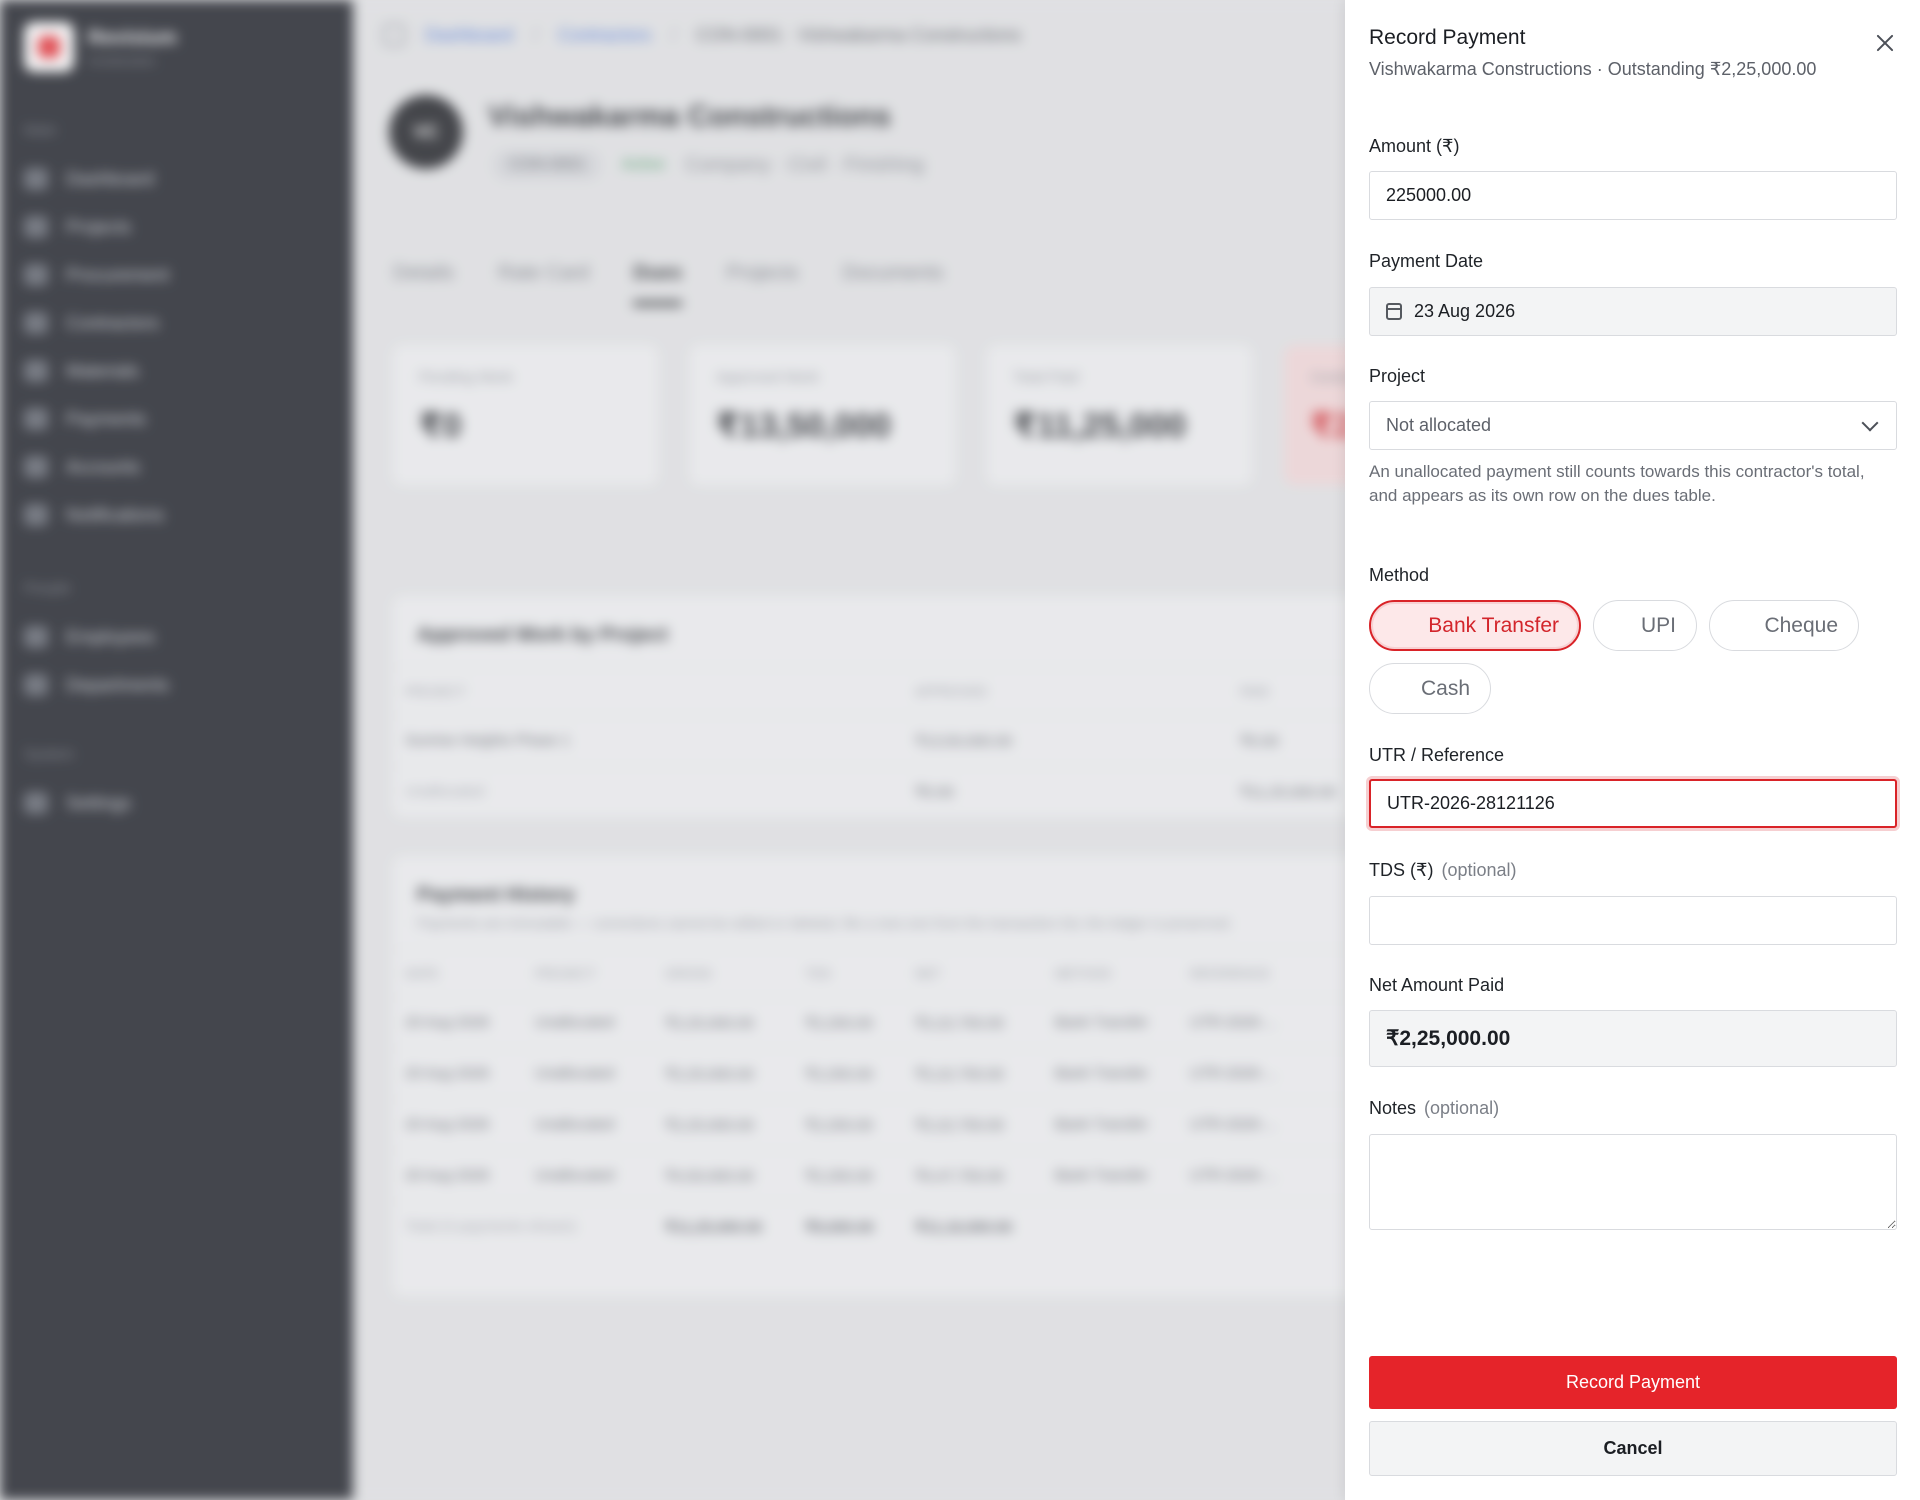 The image size is (1920, 1500). Describe the element at coordinates (1394, 311) in the screenshot. I see `calendar-icon` at that location.